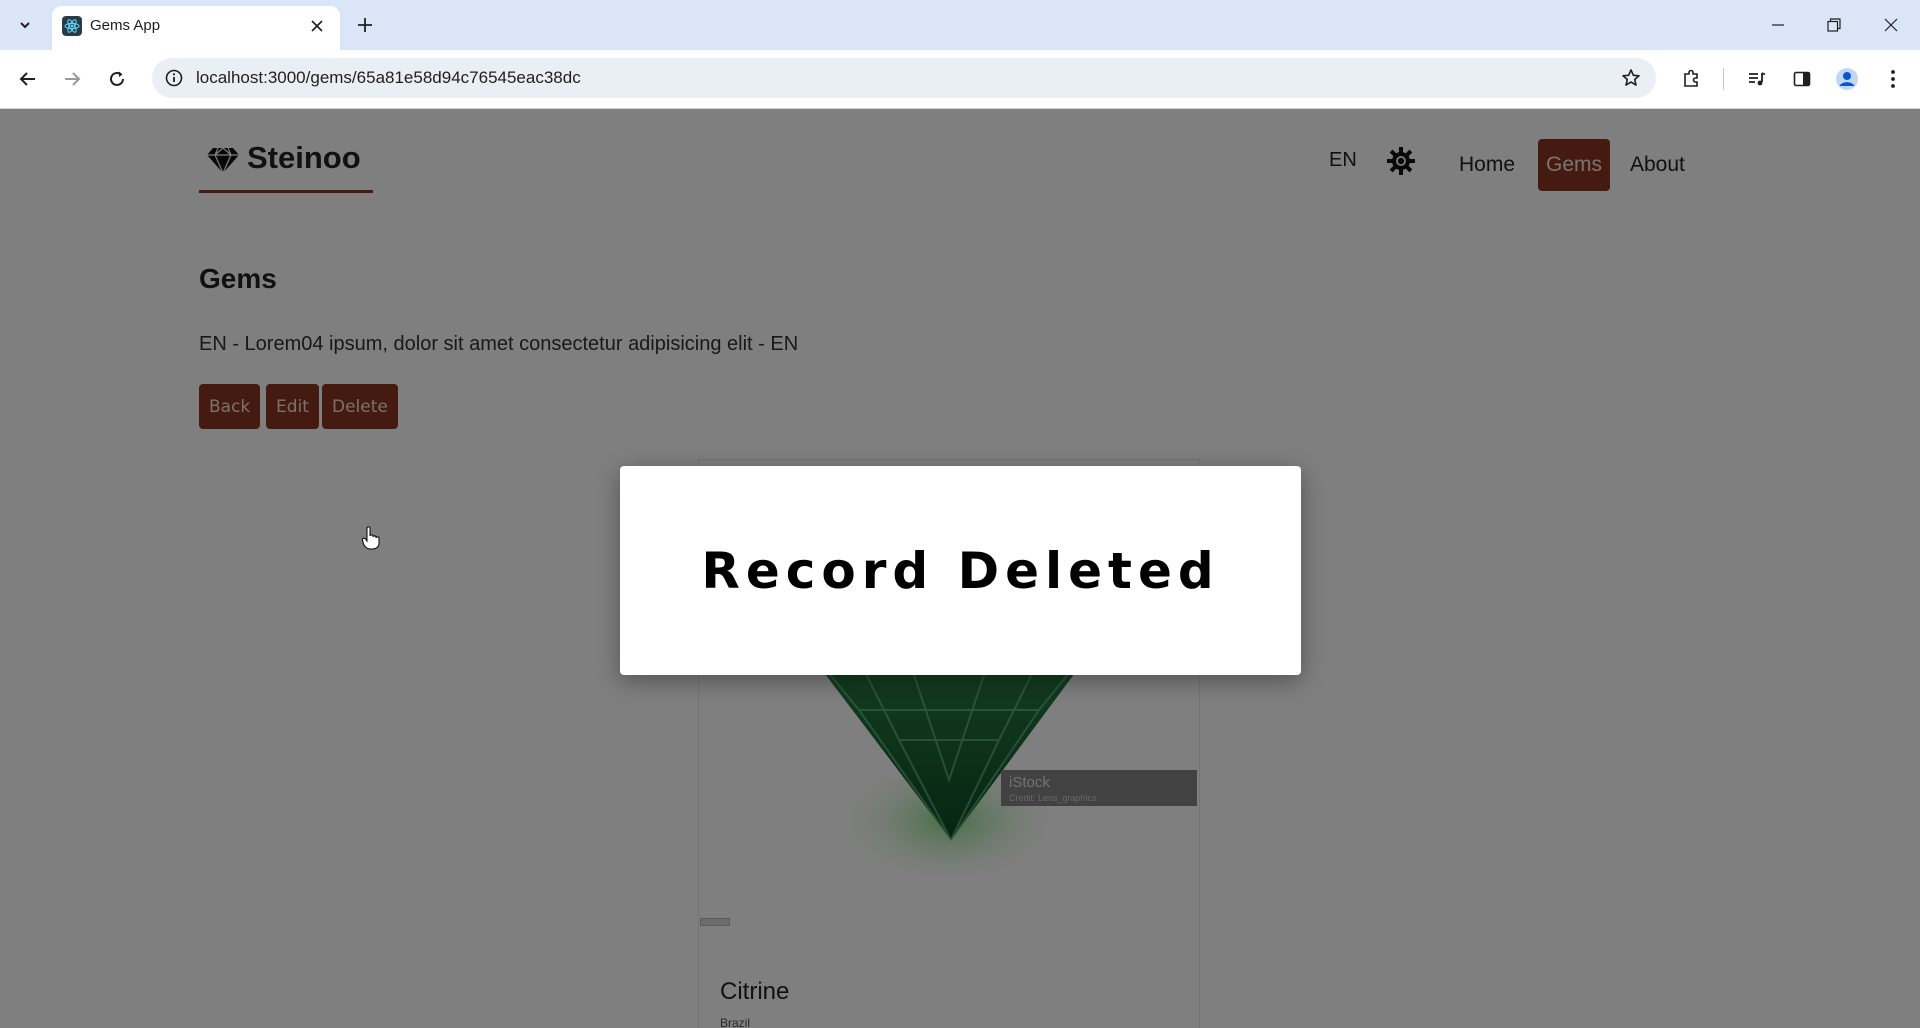  I want to click on tab-title: Gems App, so click(125, 25).